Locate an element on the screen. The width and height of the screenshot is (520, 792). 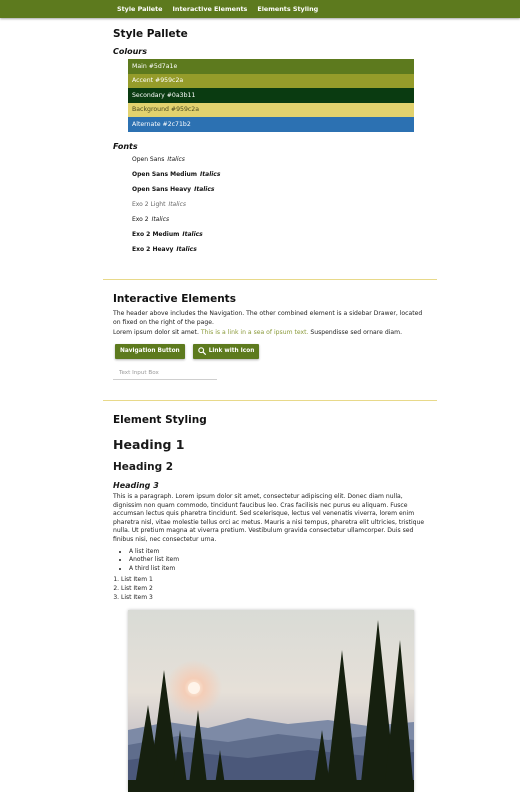
nav-link-style-pallete: Style Pallete is located at coordinates (140, 9).